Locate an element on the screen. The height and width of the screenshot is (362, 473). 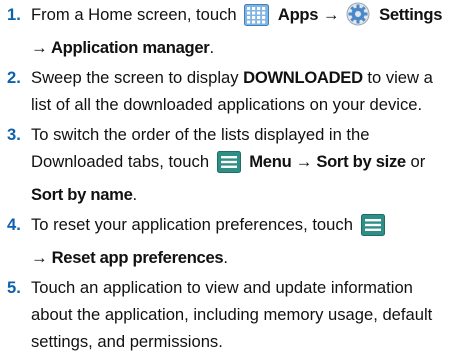
sort-by-size-label: Sort by size is located at coordinates (361, 161).